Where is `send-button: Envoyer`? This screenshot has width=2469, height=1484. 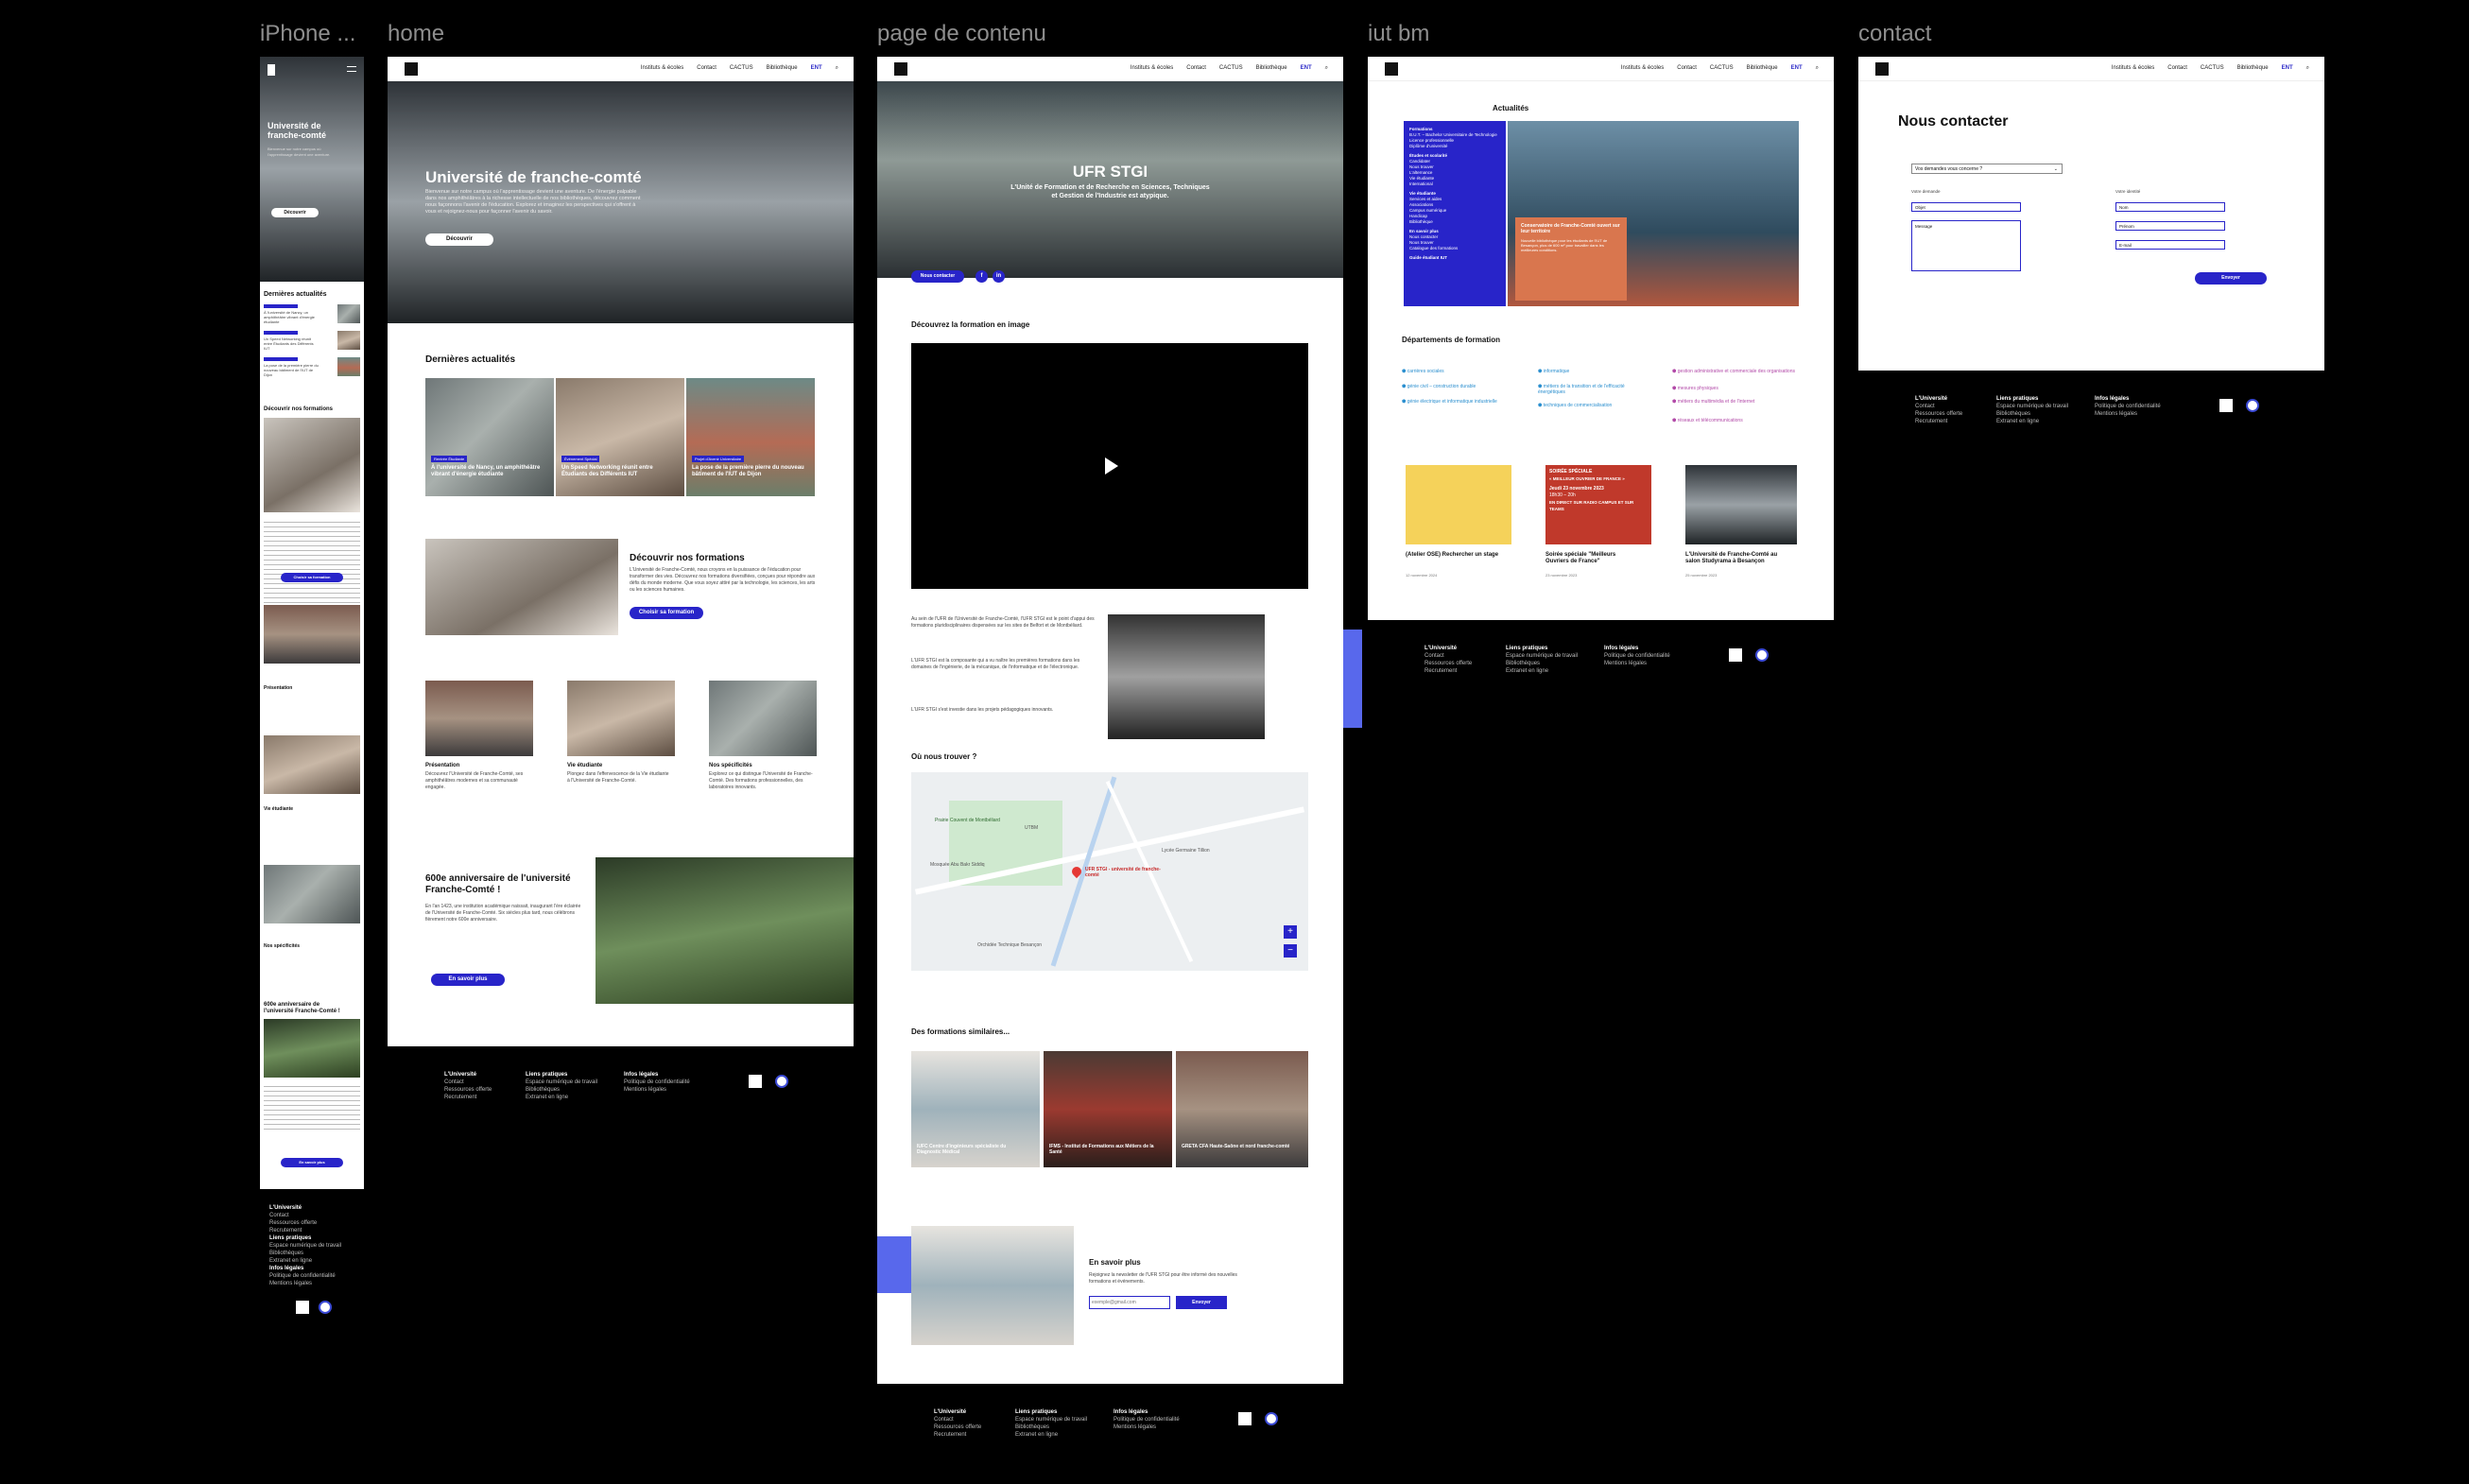 send-button: Envoyer is located at coordinates (1201, 1302).